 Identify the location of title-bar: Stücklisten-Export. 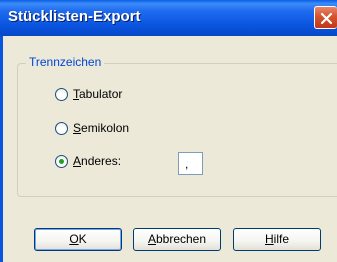
(168, 18).